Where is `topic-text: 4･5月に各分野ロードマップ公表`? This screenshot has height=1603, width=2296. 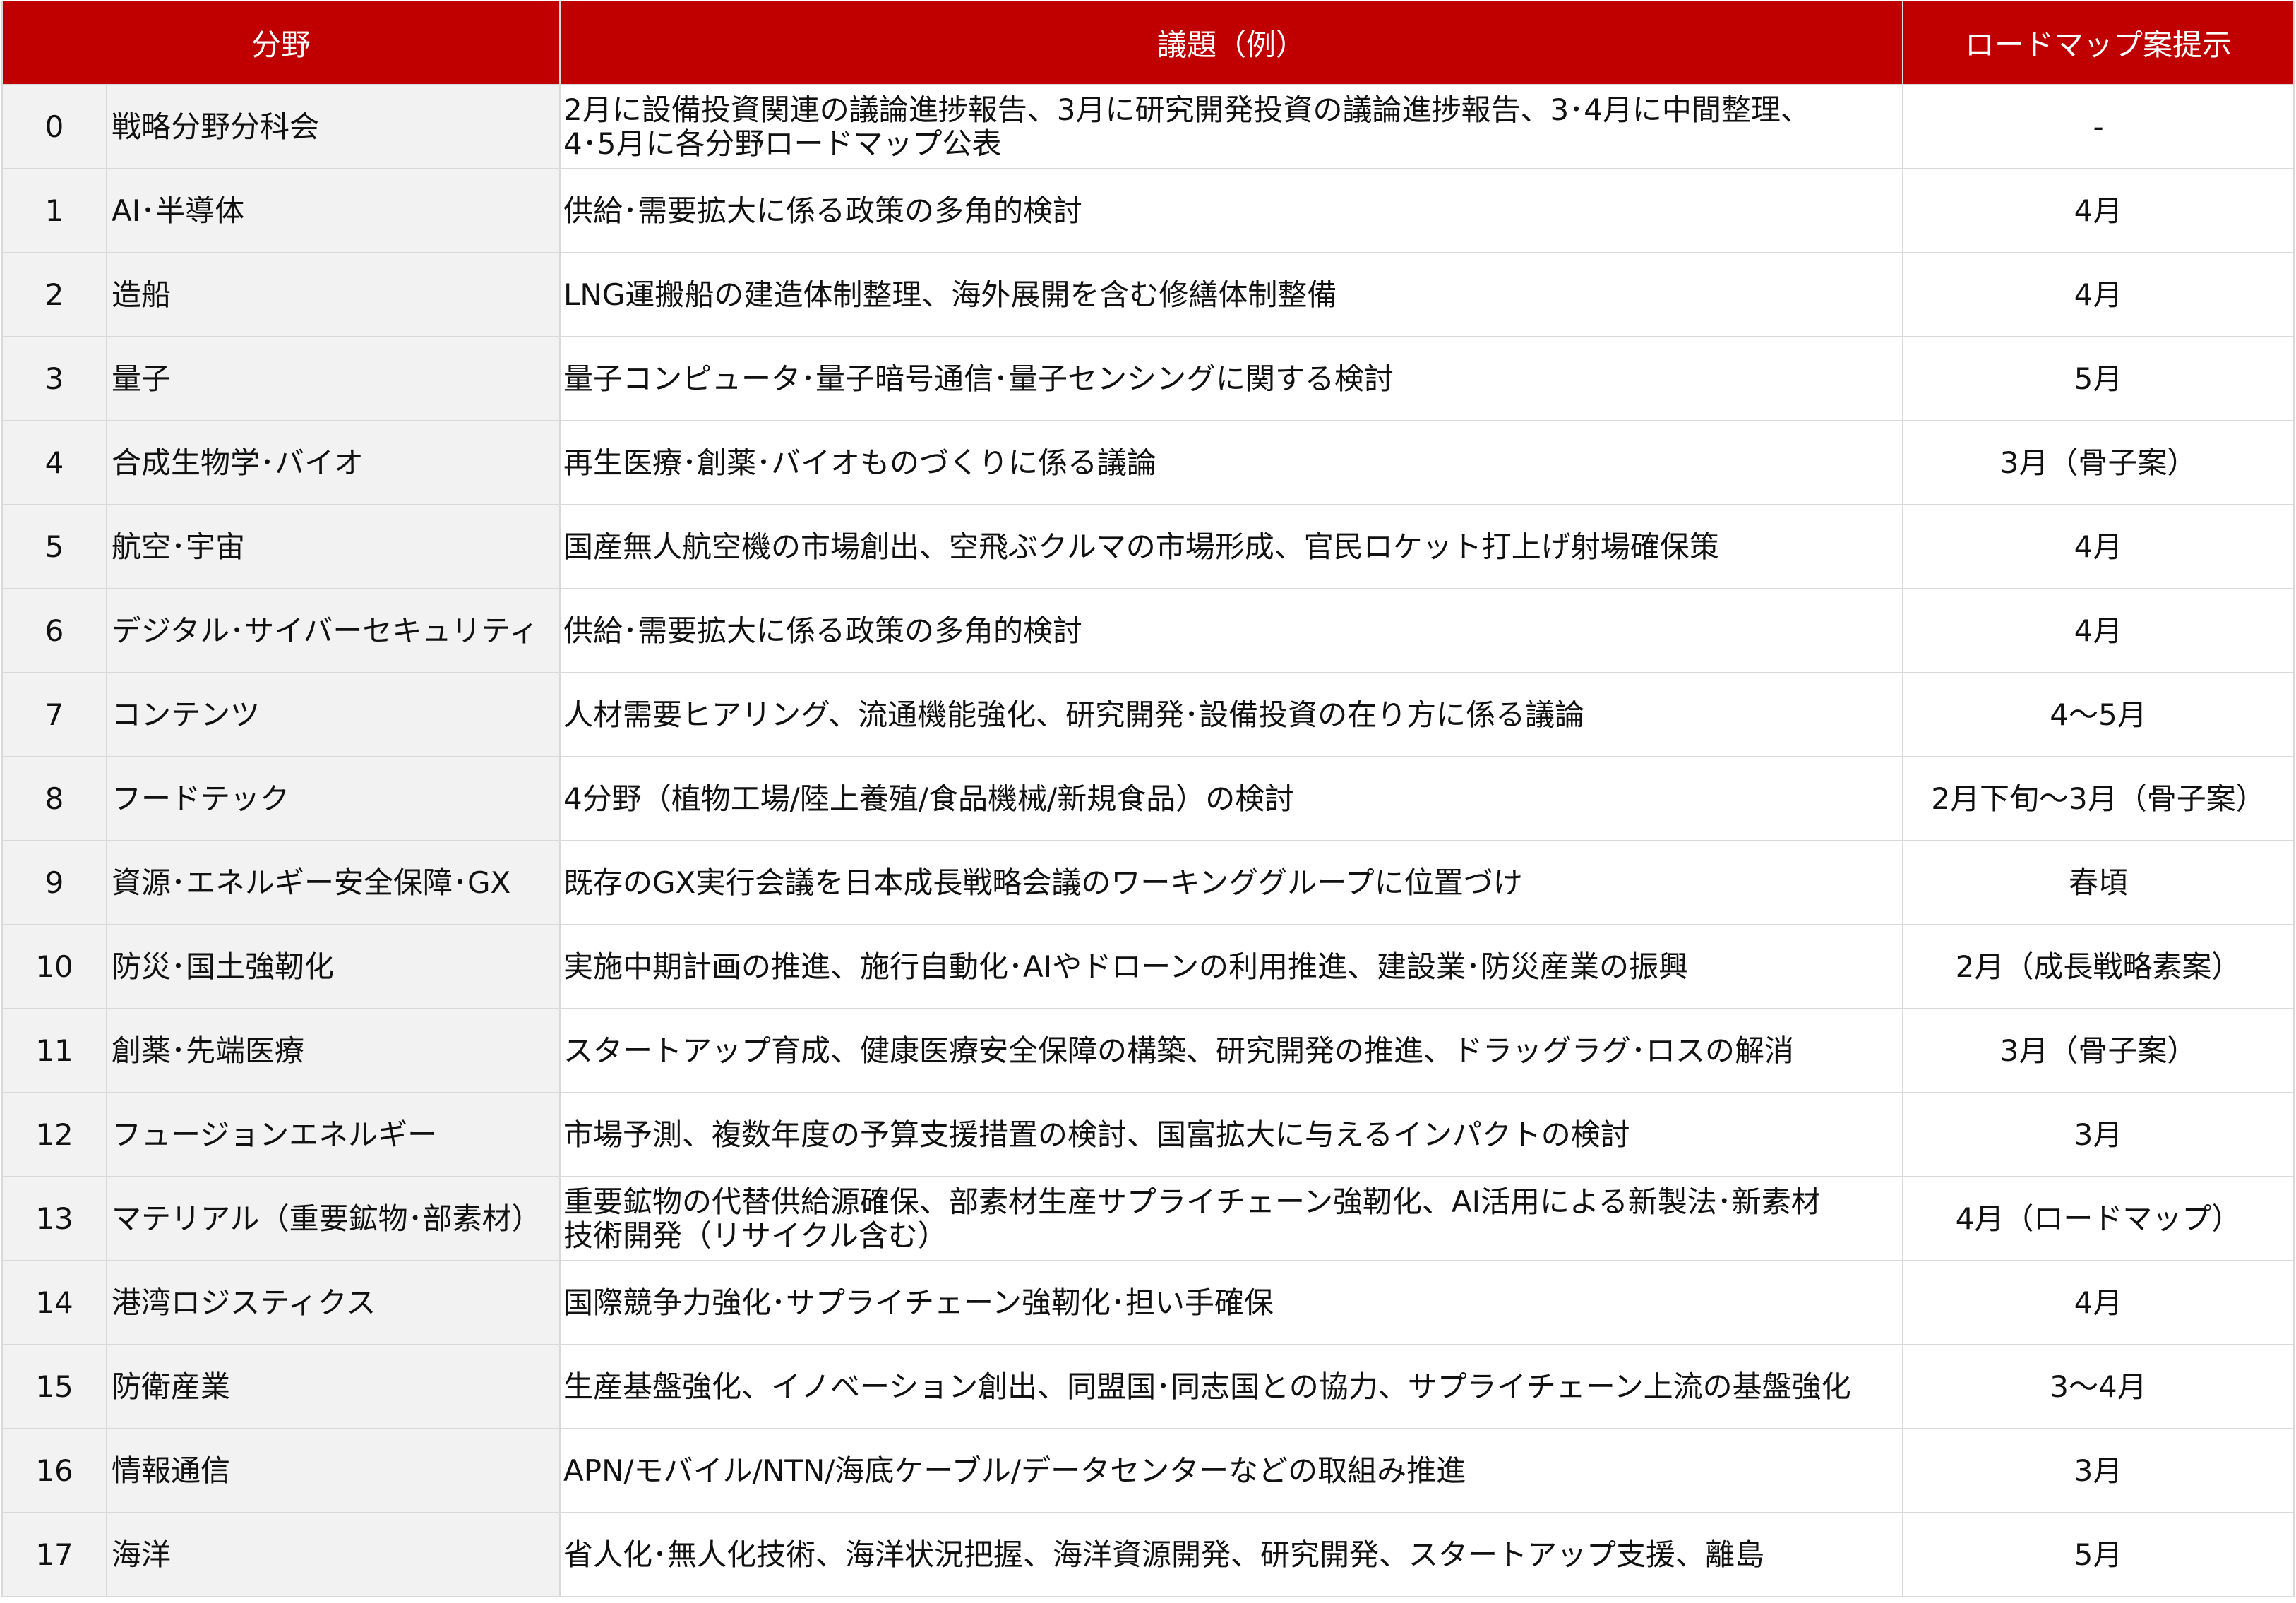
topic-text: 4･5月に各分野ロードマップ公表 is located at coordinates (782, 143).